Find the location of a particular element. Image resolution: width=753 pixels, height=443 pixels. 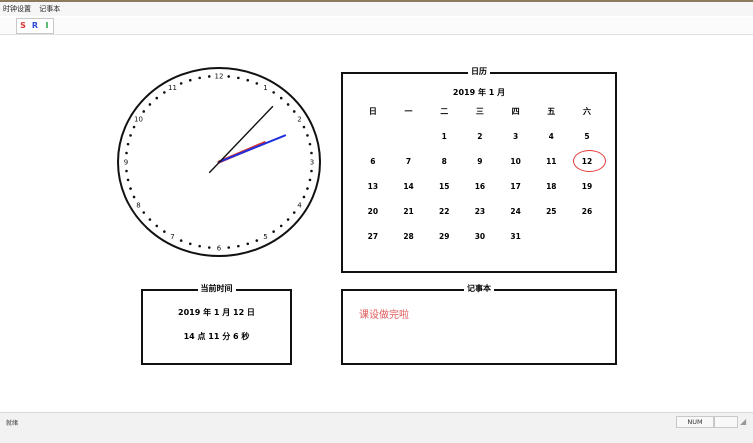

calendar-day: 26 is located at coordinates (587, 217).